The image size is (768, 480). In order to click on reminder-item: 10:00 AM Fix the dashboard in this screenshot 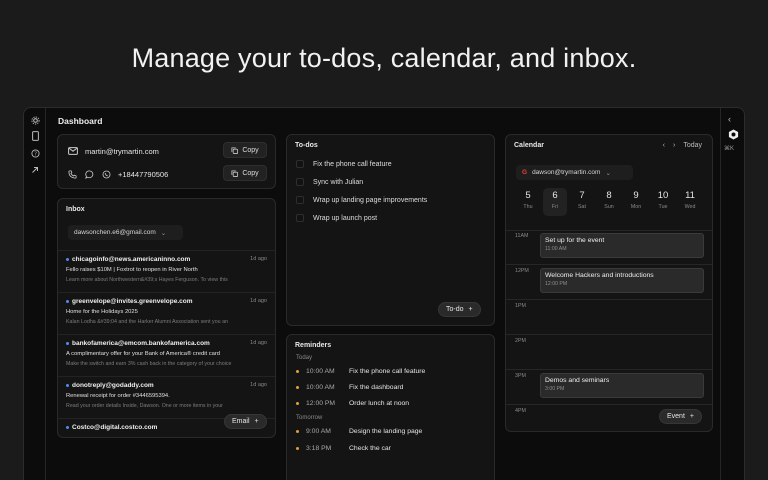, I will do `click(391, 387)`.